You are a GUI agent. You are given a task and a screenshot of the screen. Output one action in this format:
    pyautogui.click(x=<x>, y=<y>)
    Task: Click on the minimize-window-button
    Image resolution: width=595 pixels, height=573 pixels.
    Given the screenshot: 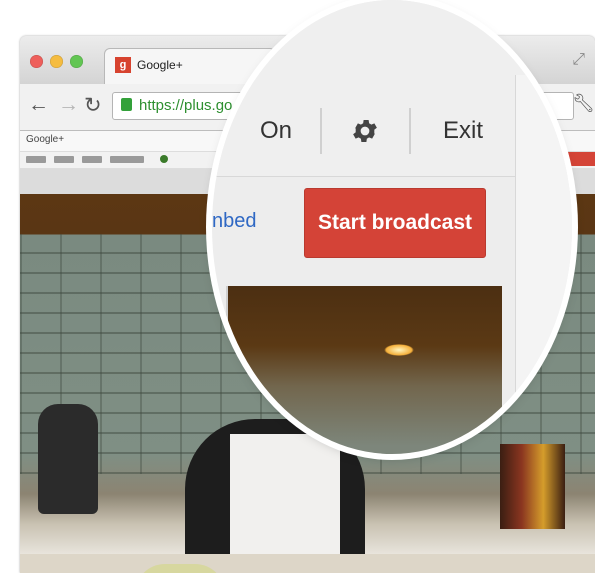 What is the action you would take?
    pyautogui.click(x=56, y=61)
    